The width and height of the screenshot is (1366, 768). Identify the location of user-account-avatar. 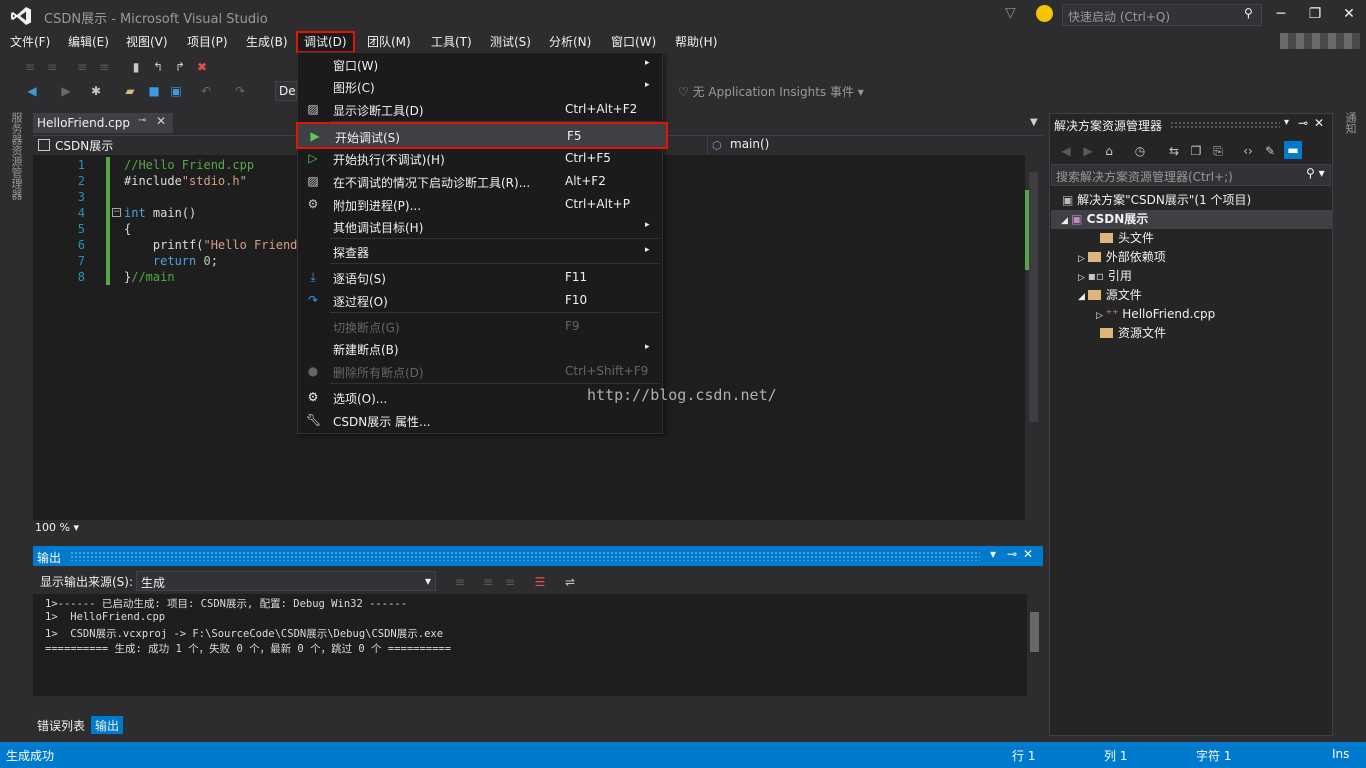
(1320, 41).